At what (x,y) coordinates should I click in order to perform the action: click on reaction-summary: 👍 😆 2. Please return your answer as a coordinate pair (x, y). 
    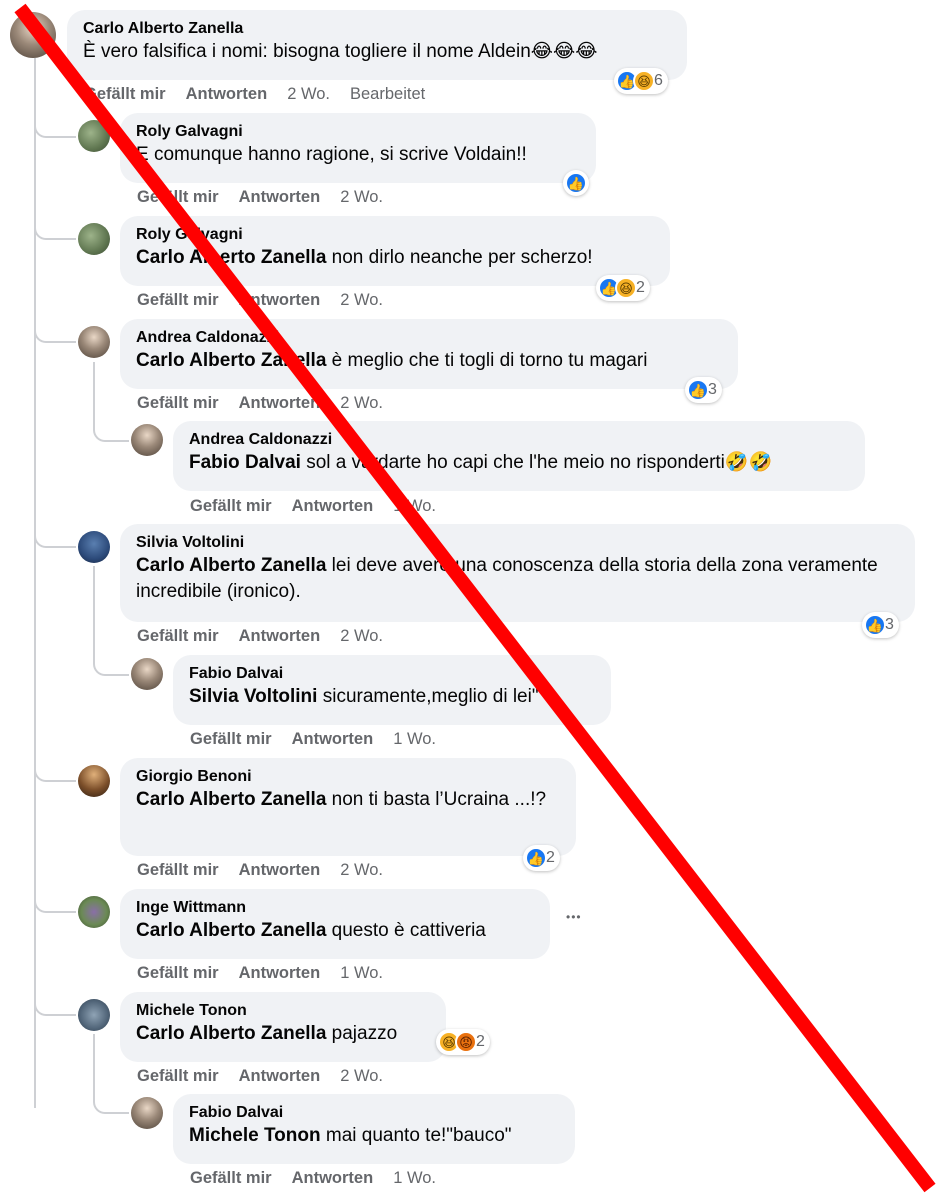
    Looking at the image, I should click on (623, 288).